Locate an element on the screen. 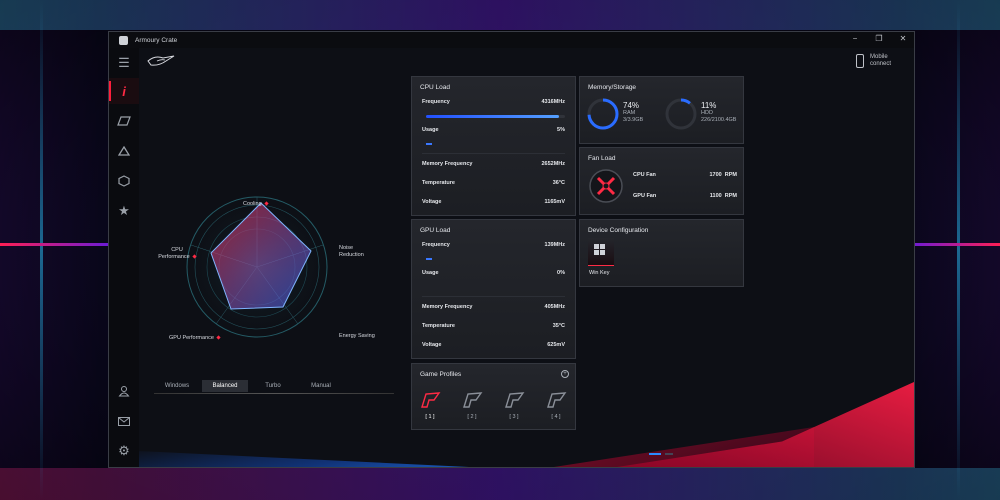 The image size is (1000, 500). cpu-temp-value: 36°C is located at coordinates (558, 183).